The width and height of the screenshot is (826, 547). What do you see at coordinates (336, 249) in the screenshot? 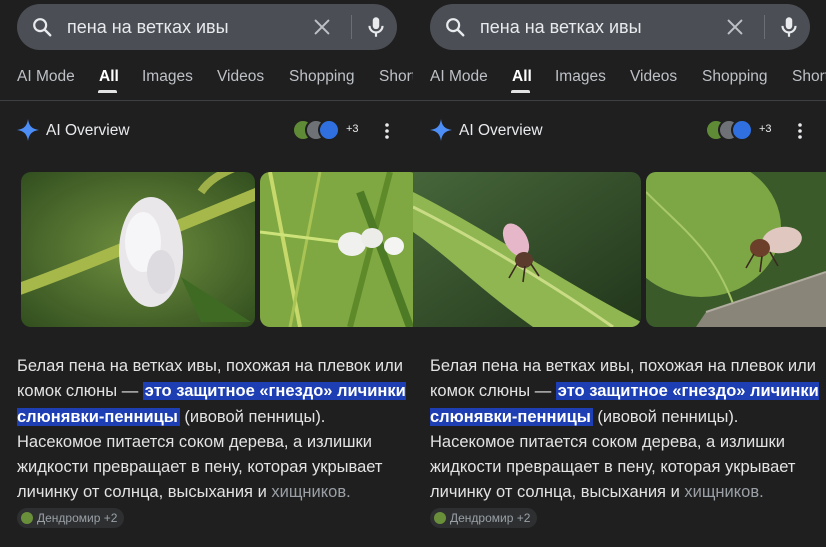
I see `photo-foam-on-willow` at bounding box center [336, 249].